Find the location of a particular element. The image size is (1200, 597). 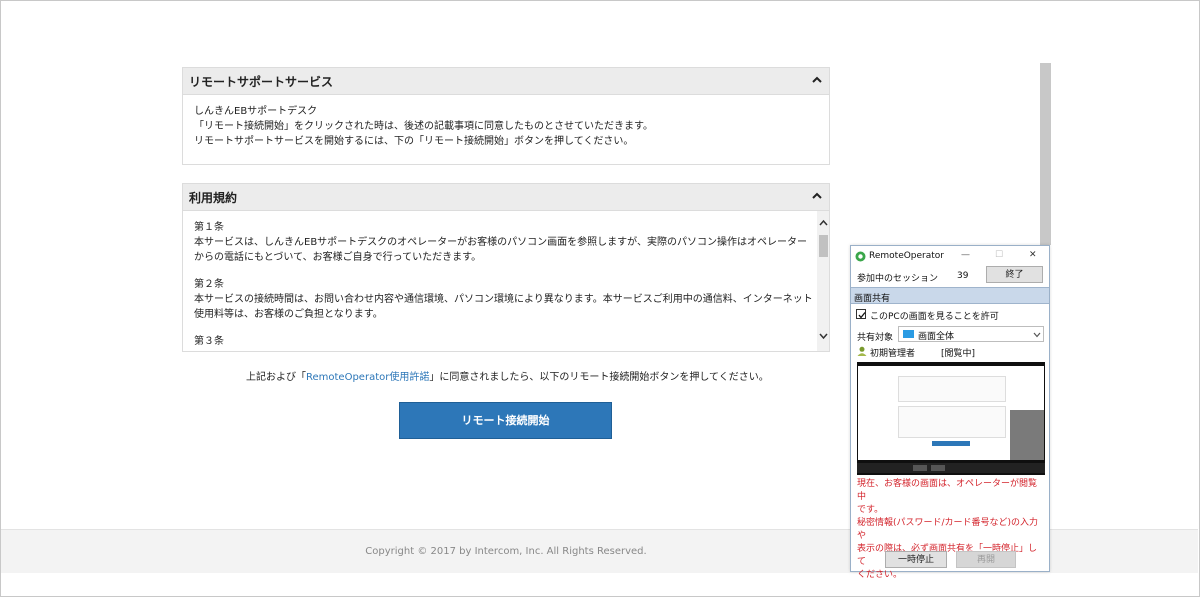

allow-view-checkbox is located at coordinates (861, 314).